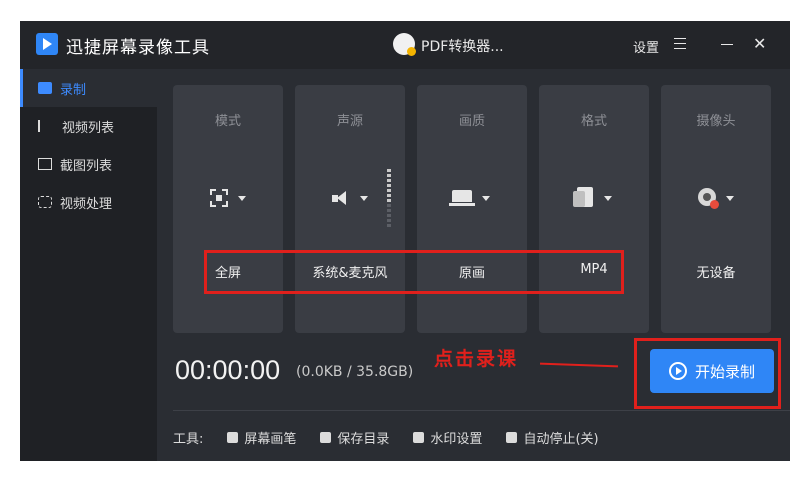 The height and width of the screenshot is (480, 810). I want to click on quality-card: 画质 原画, so click(472, 209).